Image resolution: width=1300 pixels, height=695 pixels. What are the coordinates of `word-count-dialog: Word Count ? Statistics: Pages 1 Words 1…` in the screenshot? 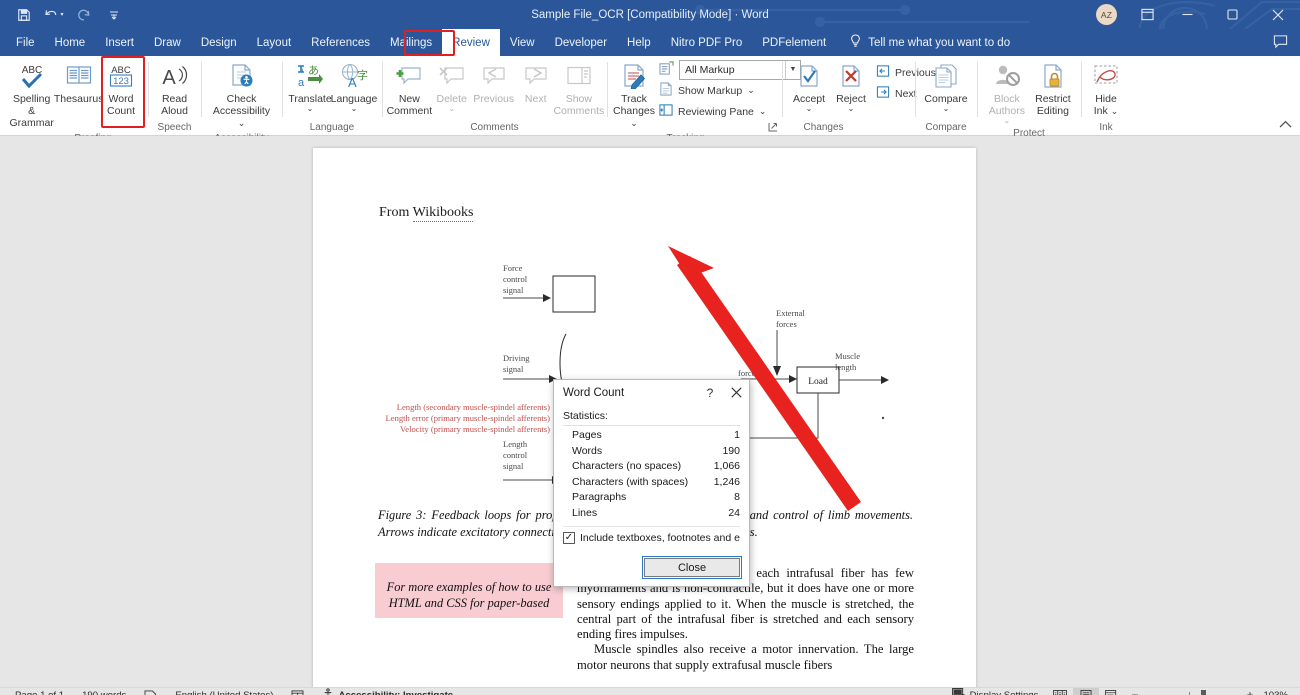 It's located at (651, 483).